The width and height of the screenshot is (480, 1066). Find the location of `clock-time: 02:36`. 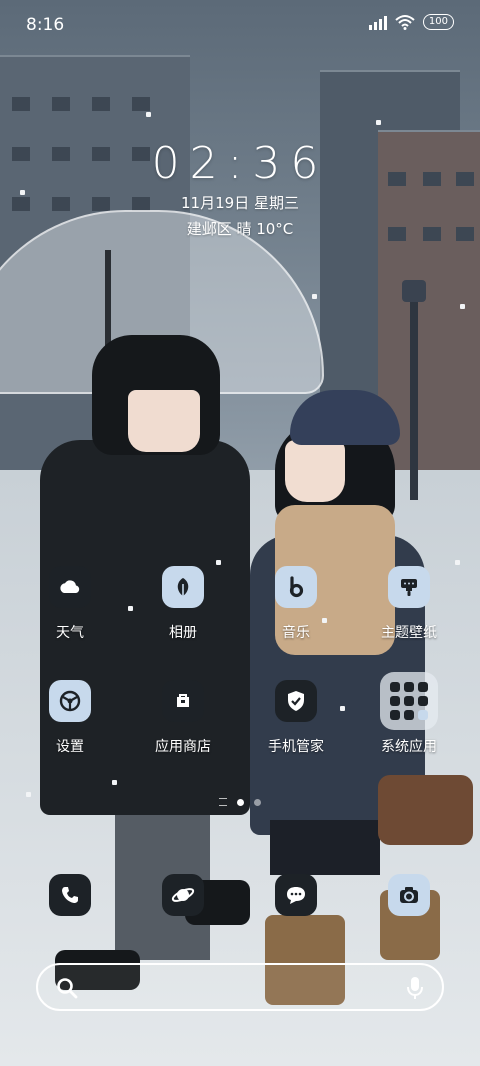

clock-time: 02:36 is located at coordinates (240, 163).